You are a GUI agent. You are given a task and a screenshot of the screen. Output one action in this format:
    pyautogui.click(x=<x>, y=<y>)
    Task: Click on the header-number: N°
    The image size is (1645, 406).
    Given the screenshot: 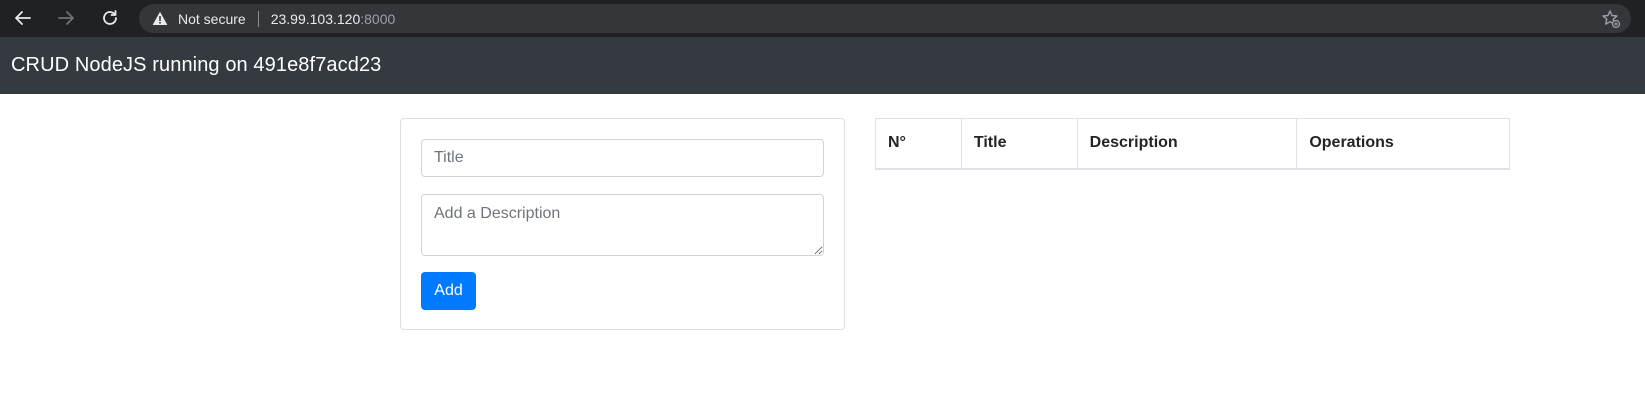 What is the action you would take?
    pyautogui.click(x=918, y=144)
    